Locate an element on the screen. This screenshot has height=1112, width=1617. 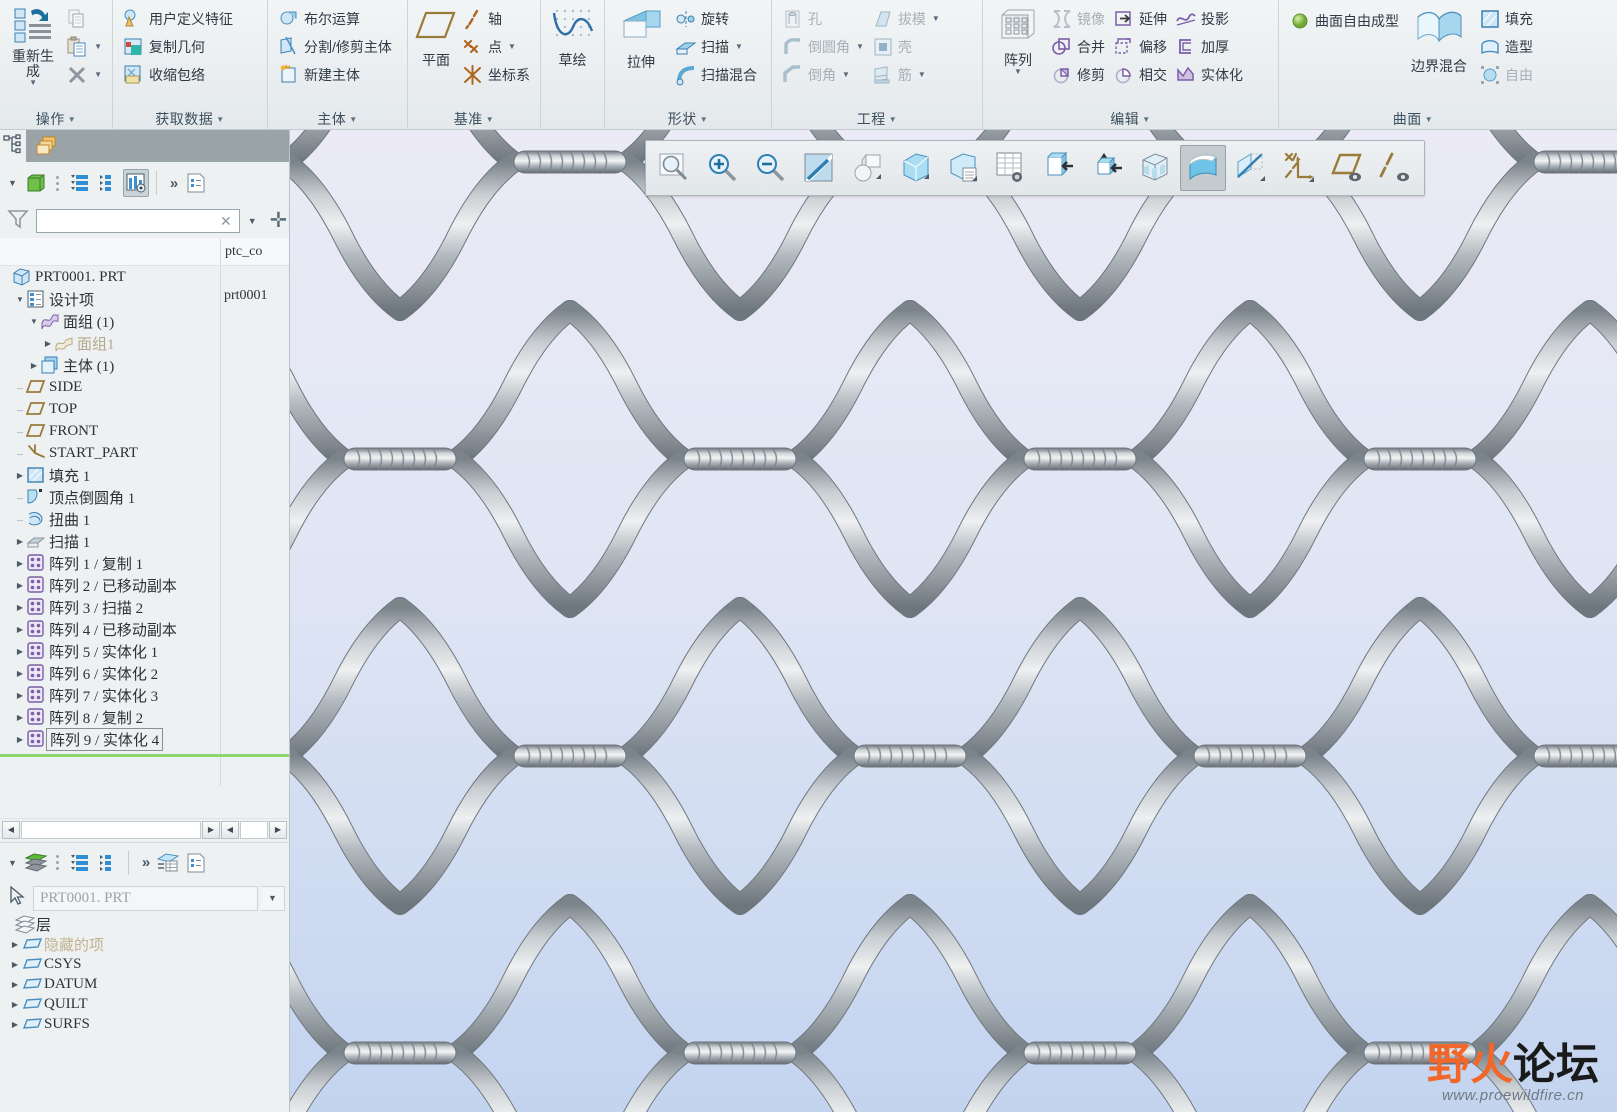
datum-axis-button: 轴 is located at coordinates (496, 18).